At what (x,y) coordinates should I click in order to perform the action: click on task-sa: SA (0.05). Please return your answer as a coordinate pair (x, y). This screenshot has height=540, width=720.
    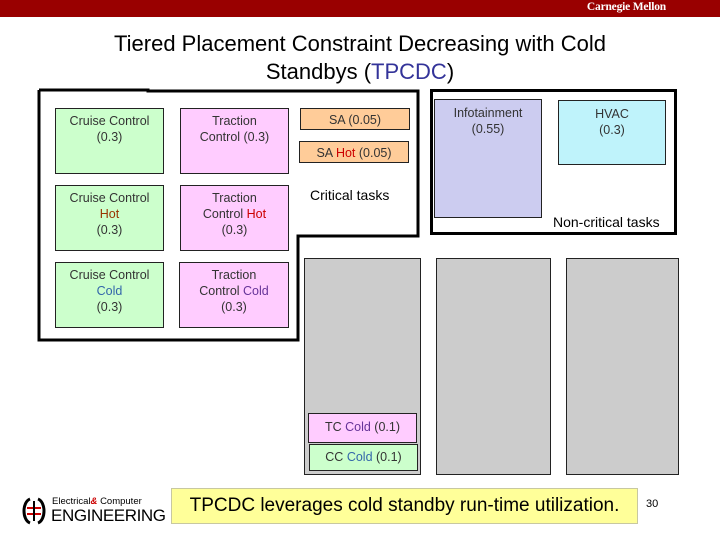
    Looking at the image, I should click on (355, 119).